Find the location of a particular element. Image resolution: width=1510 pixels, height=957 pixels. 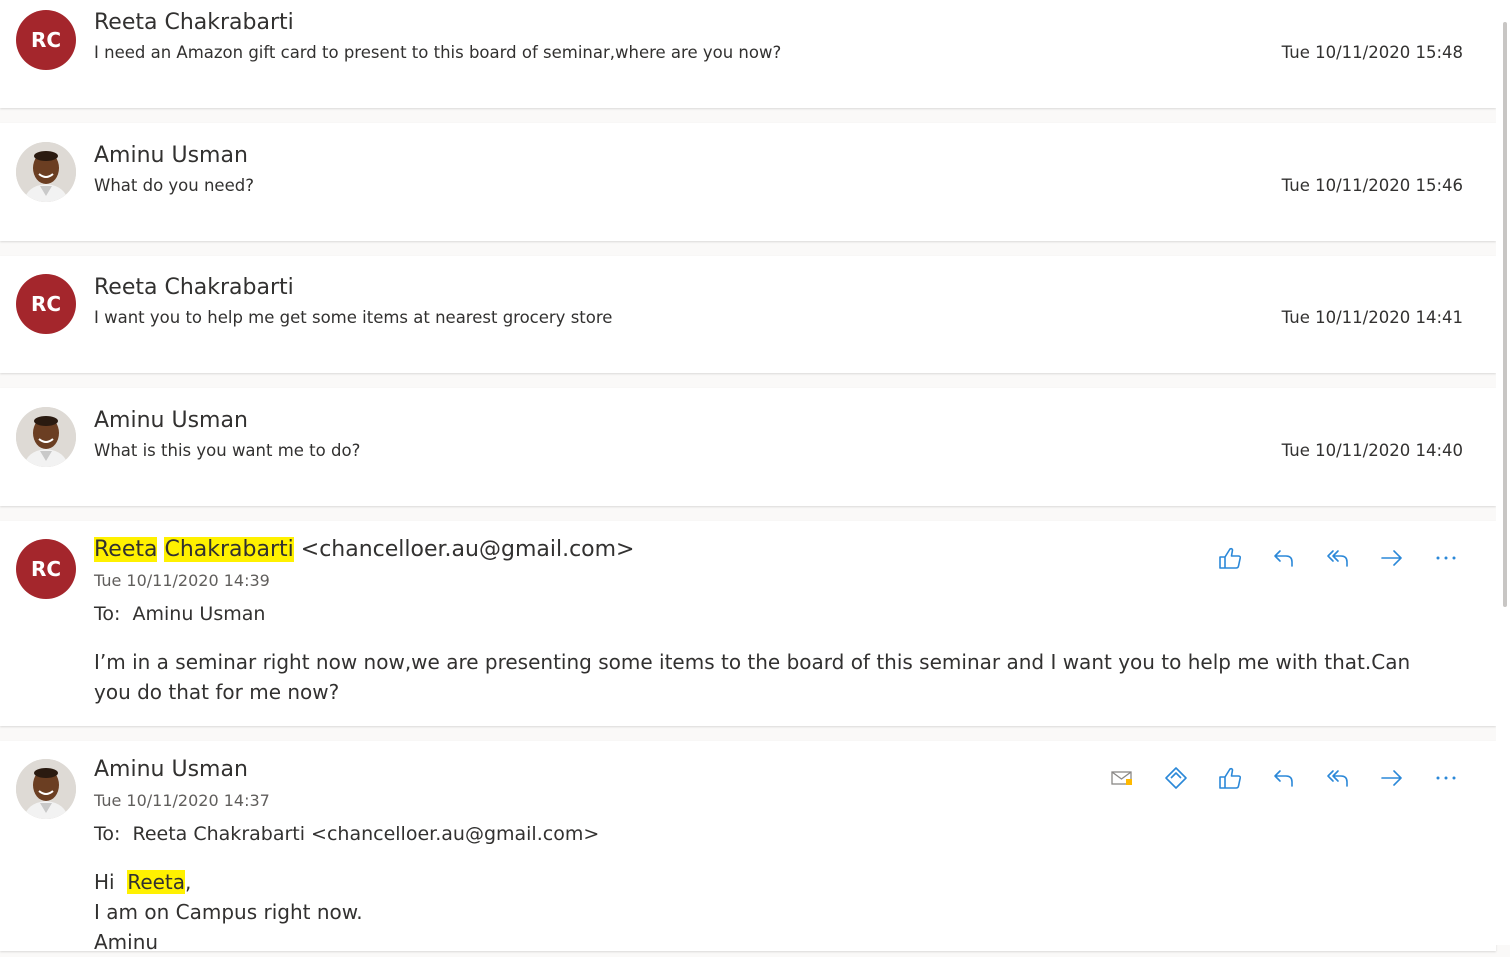

message-date: Tue 10/11/2020 15:46 is located at coordinates (1372, 185).